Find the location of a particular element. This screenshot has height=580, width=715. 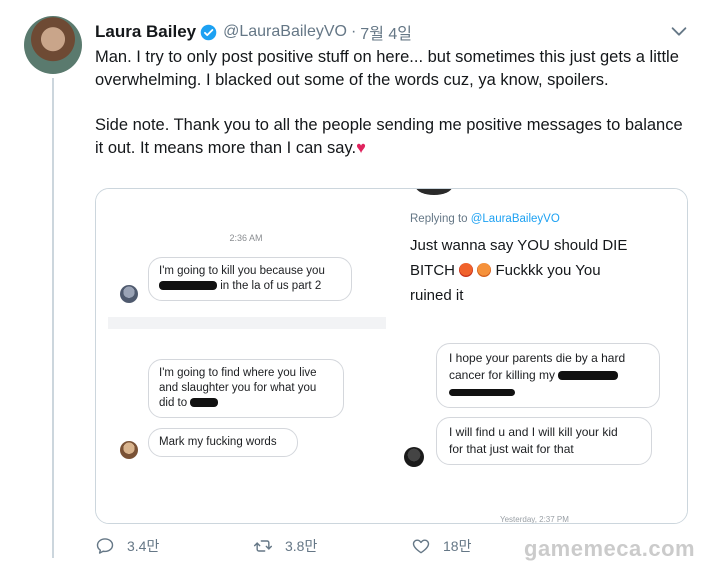

dm-bubble-5-line-2: for that just wait for that is located at coordinates (511, 449).